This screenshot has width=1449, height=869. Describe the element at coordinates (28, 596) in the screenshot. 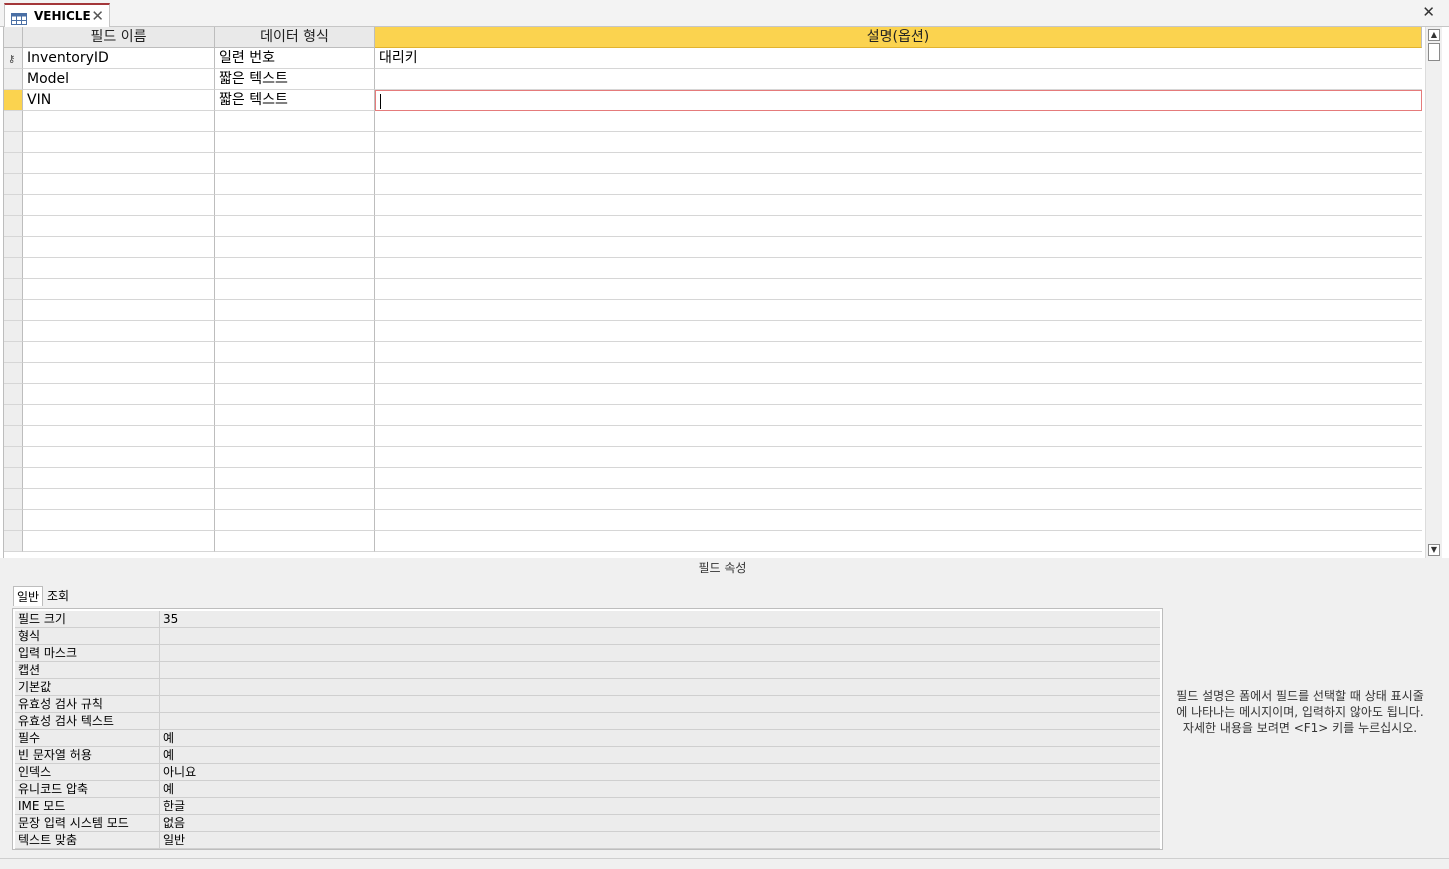

I see `tab-general: 일반` at that location.